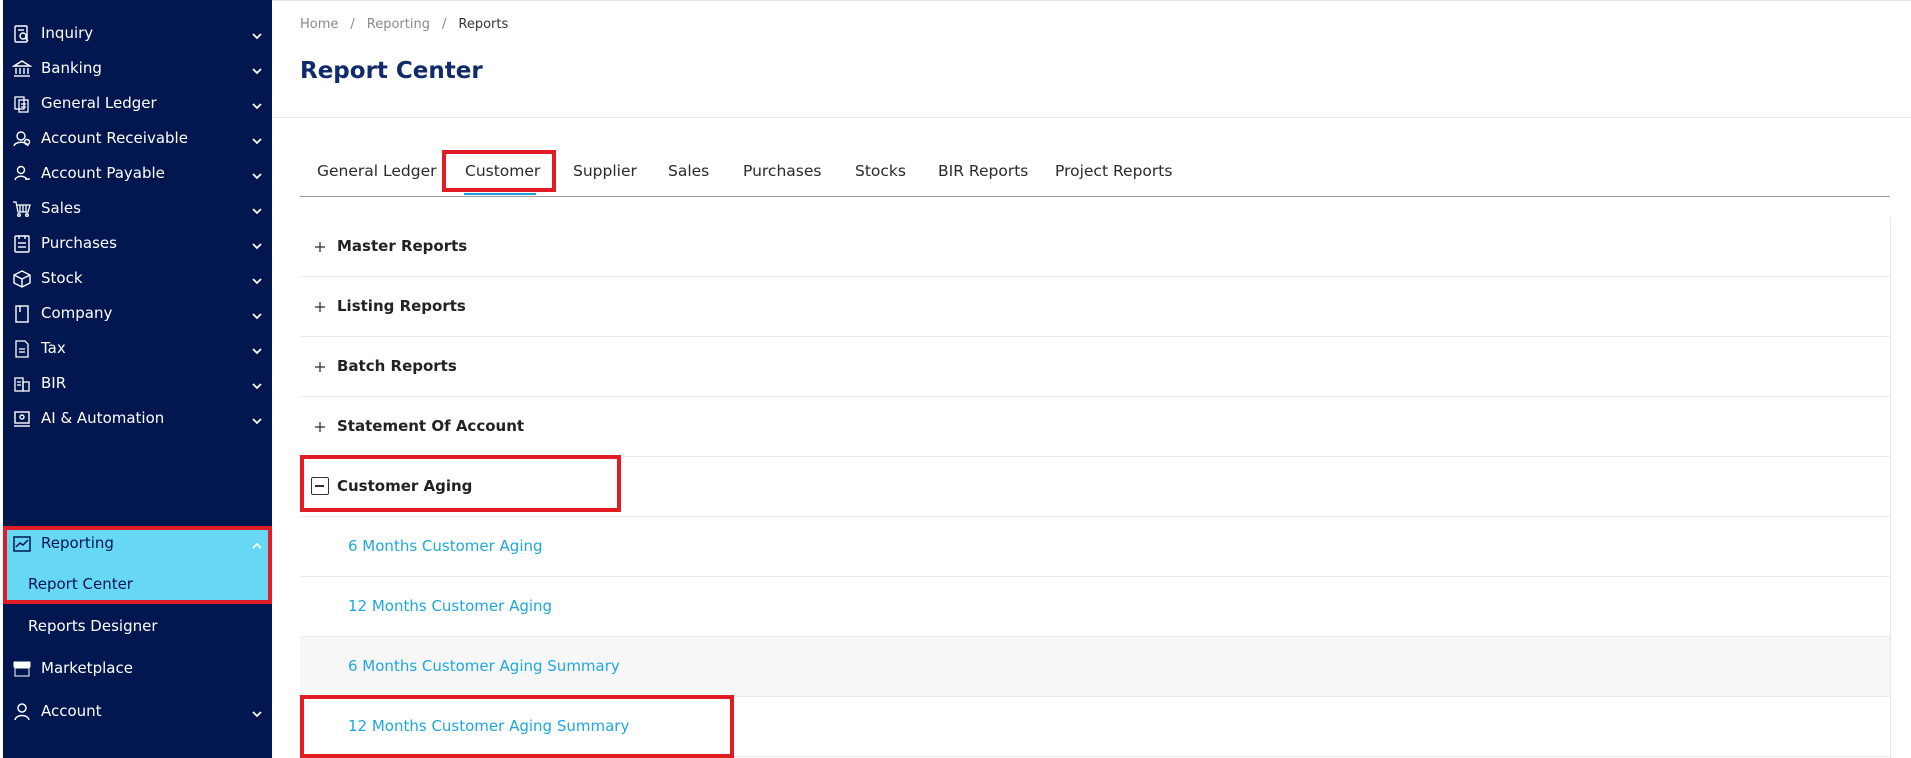 Image resolution: width=1911 pixels, height=758 pixels. I want to click on tax-icon, so click(22, 349).